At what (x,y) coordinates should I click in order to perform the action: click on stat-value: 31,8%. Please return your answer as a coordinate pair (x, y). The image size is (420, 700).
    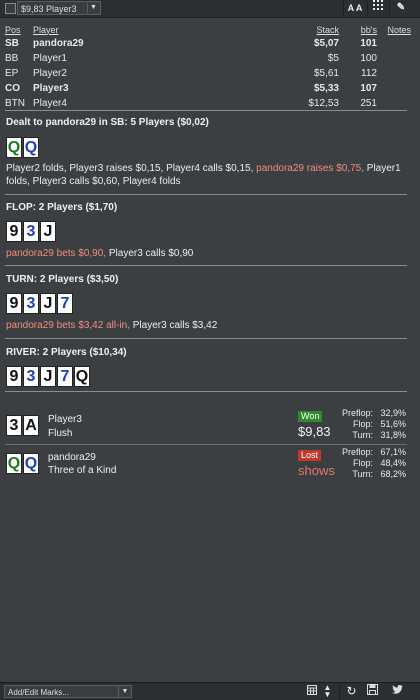
    Looking at the image, I should click on (393, 435).